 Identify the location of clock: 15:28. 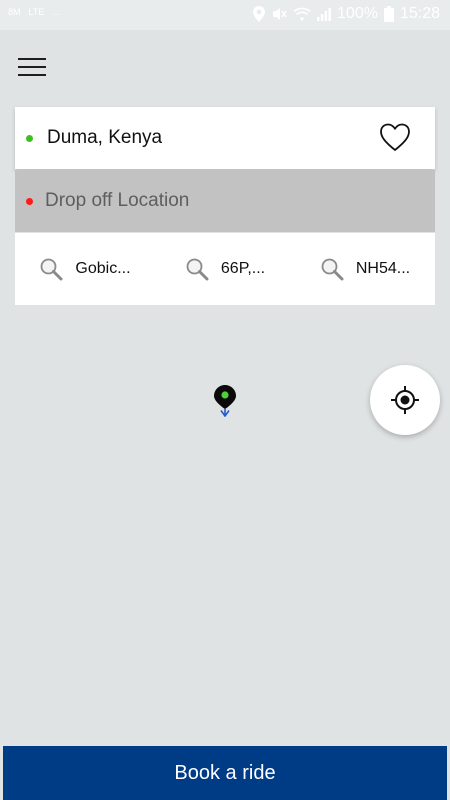
(419, 13).